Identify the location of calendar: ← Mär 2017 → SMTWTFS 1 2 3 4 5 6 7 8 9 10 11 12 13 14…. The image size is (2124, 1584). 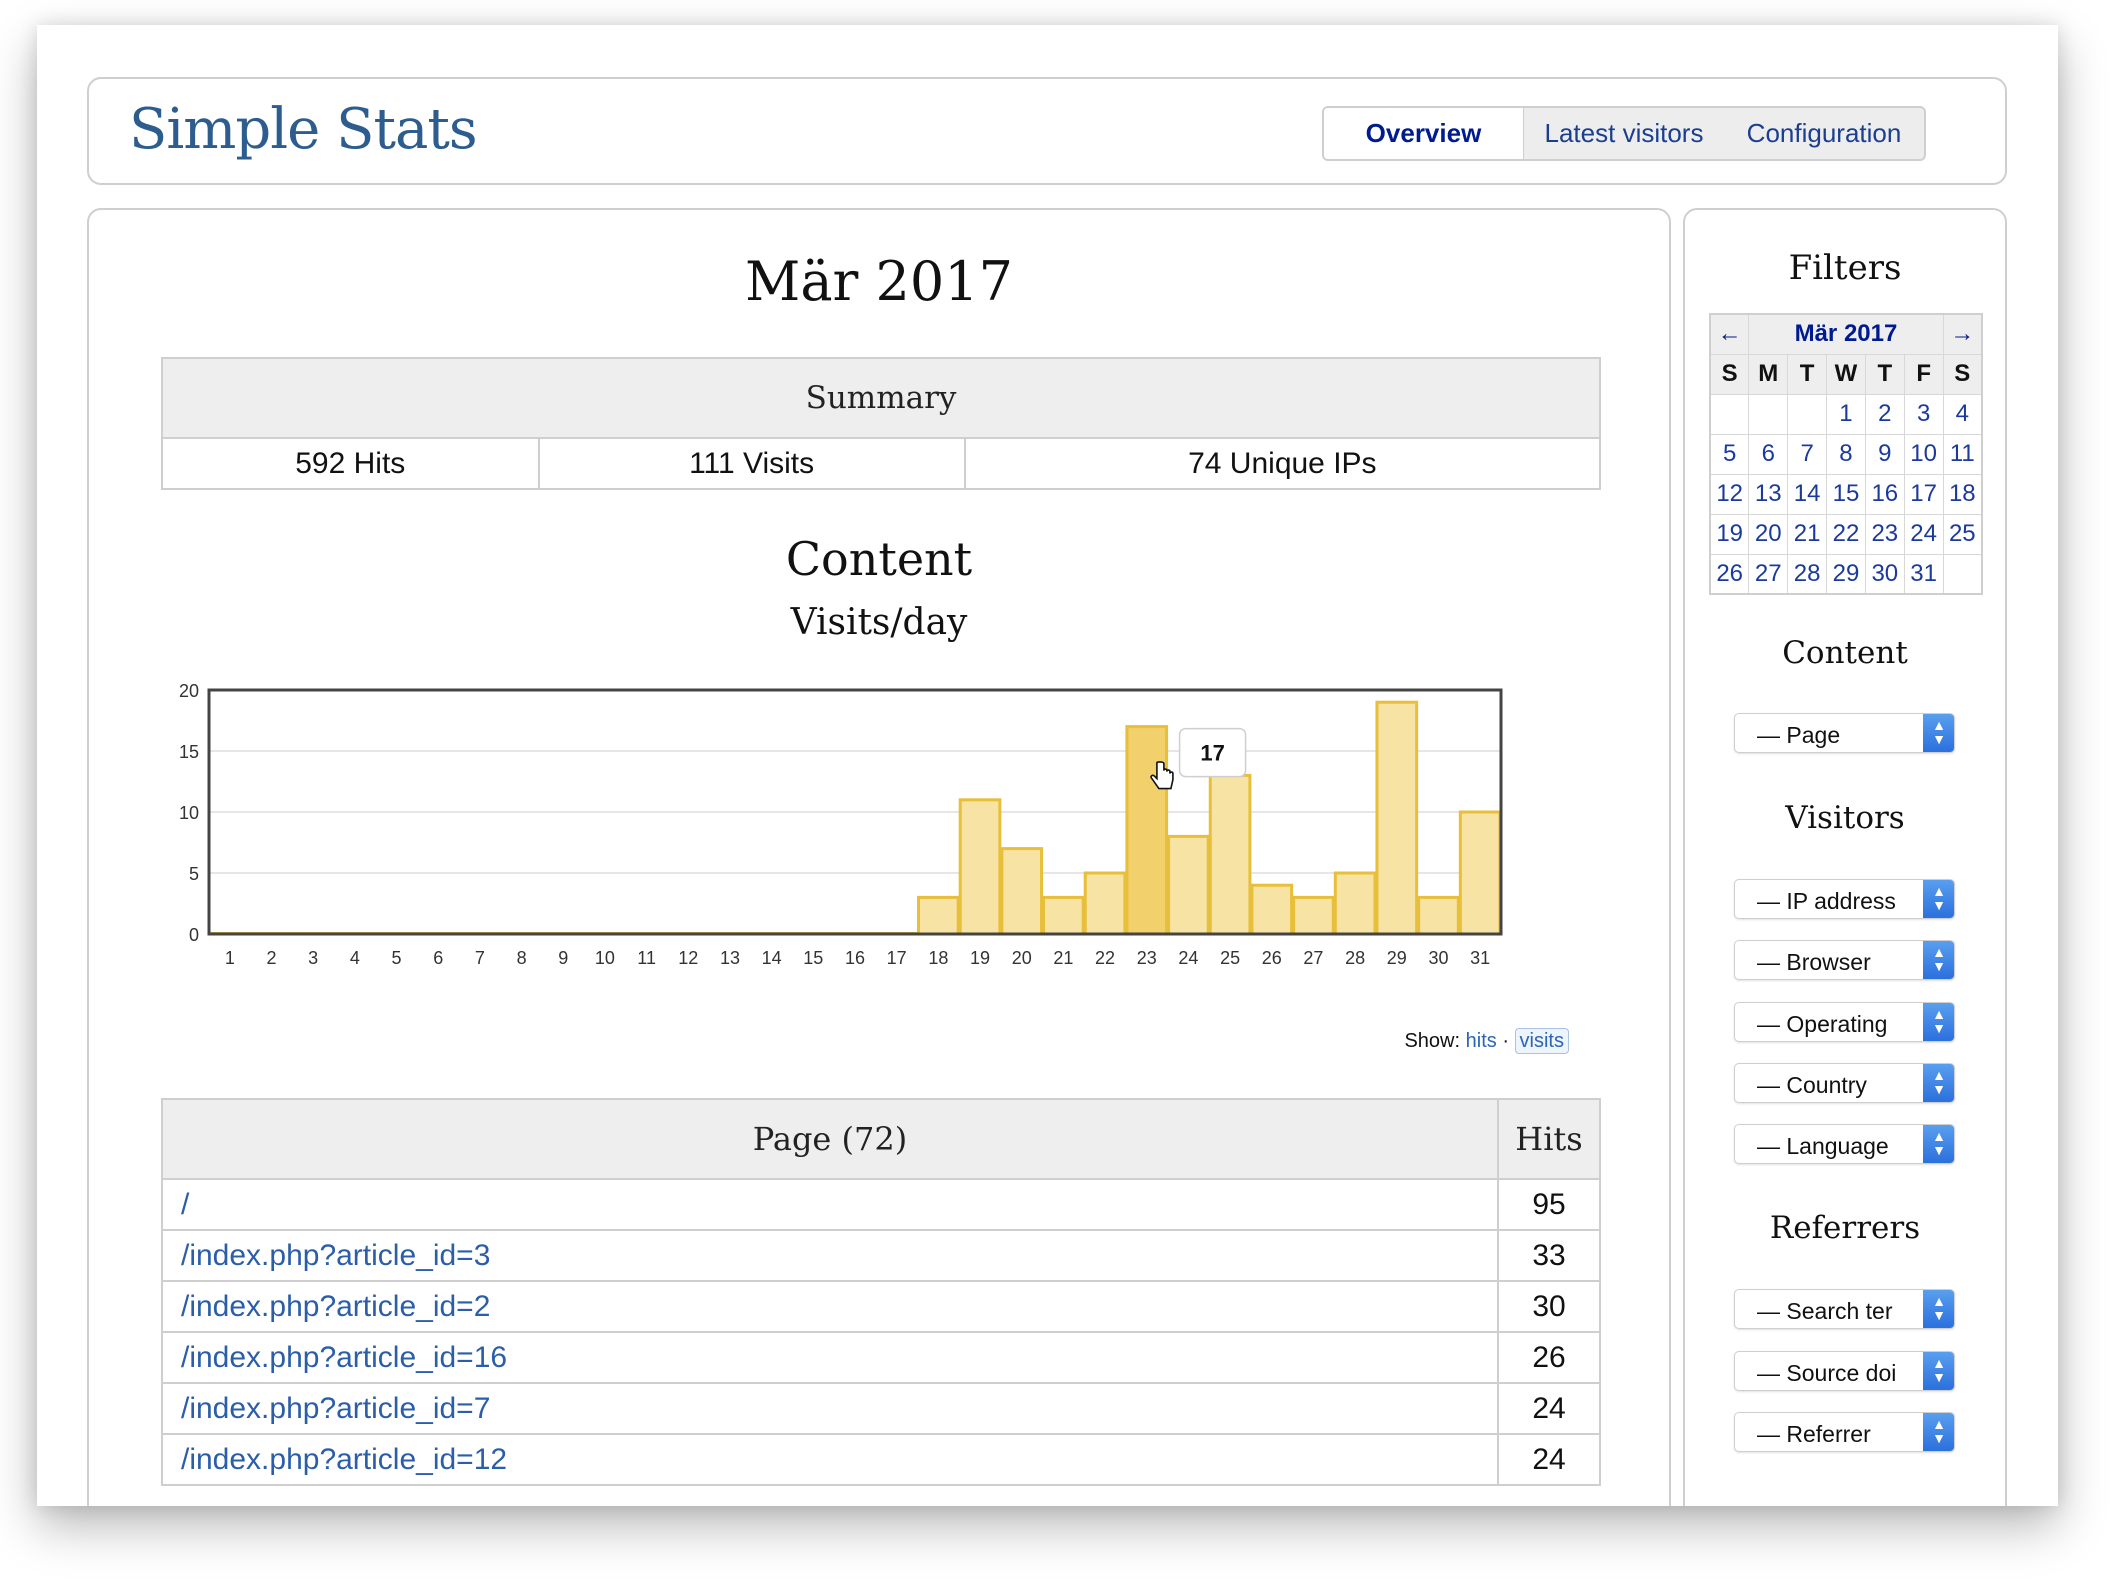
(1846, 454).